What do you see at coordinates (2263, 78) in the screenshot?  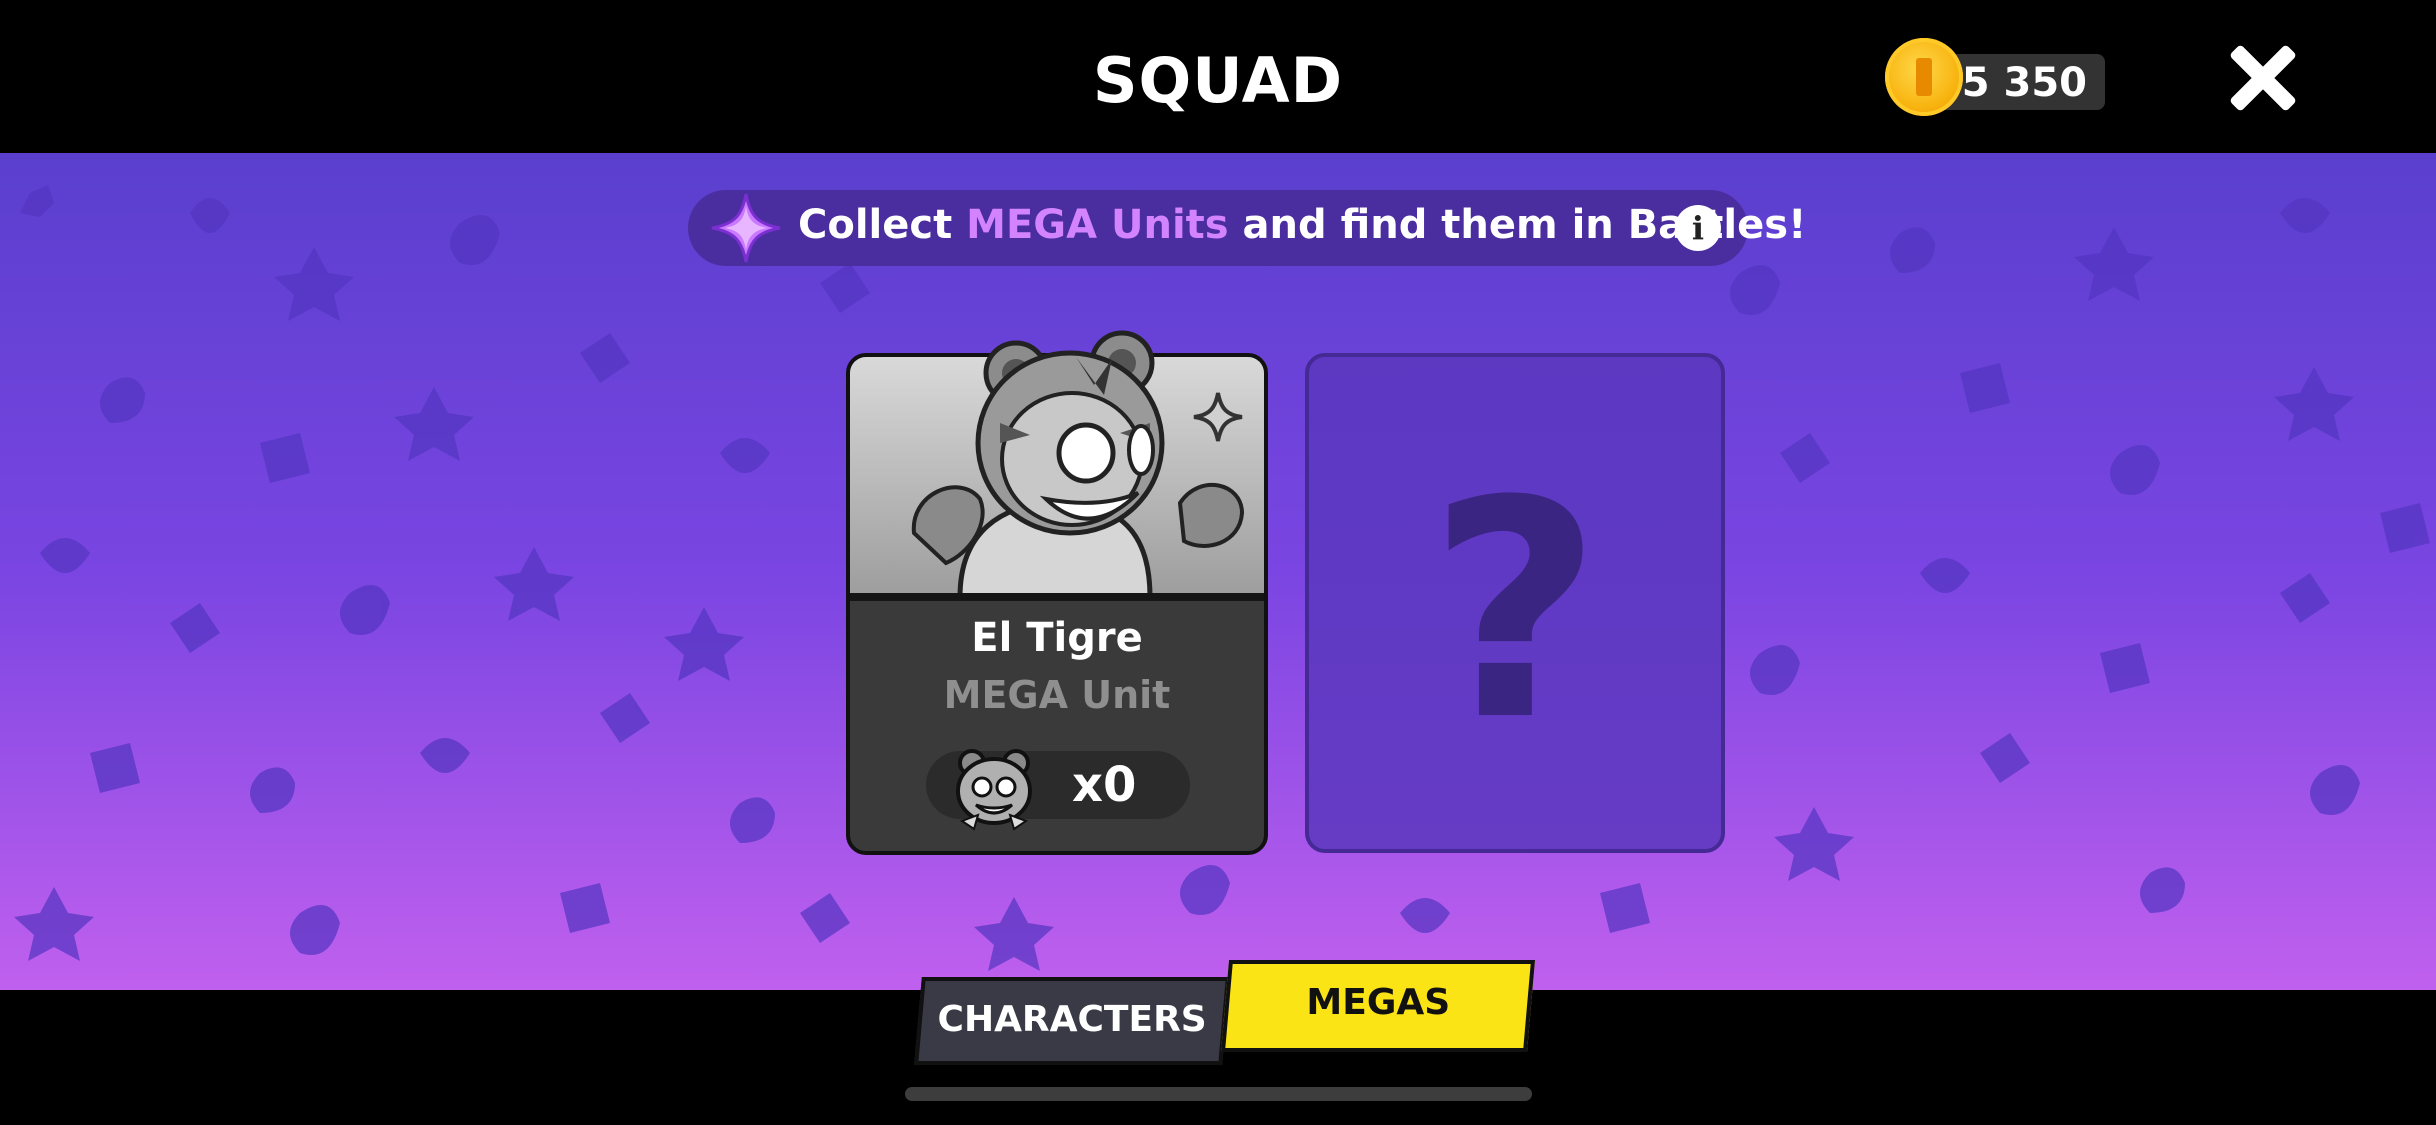 I see `close-button` at bounding box center [2263, 78].